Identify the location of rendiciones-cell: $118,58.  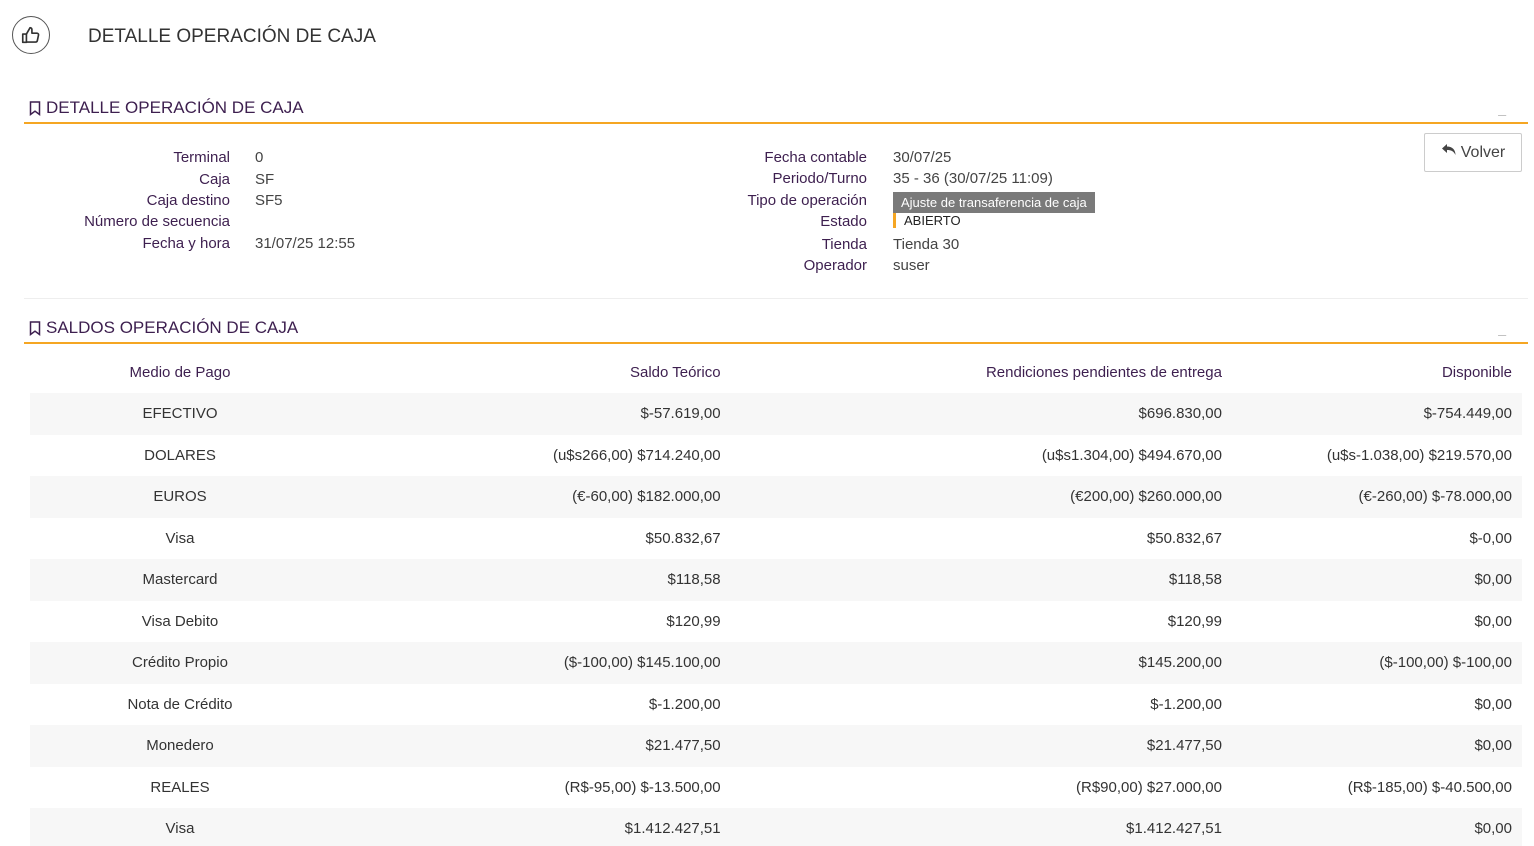
(1195, 580).